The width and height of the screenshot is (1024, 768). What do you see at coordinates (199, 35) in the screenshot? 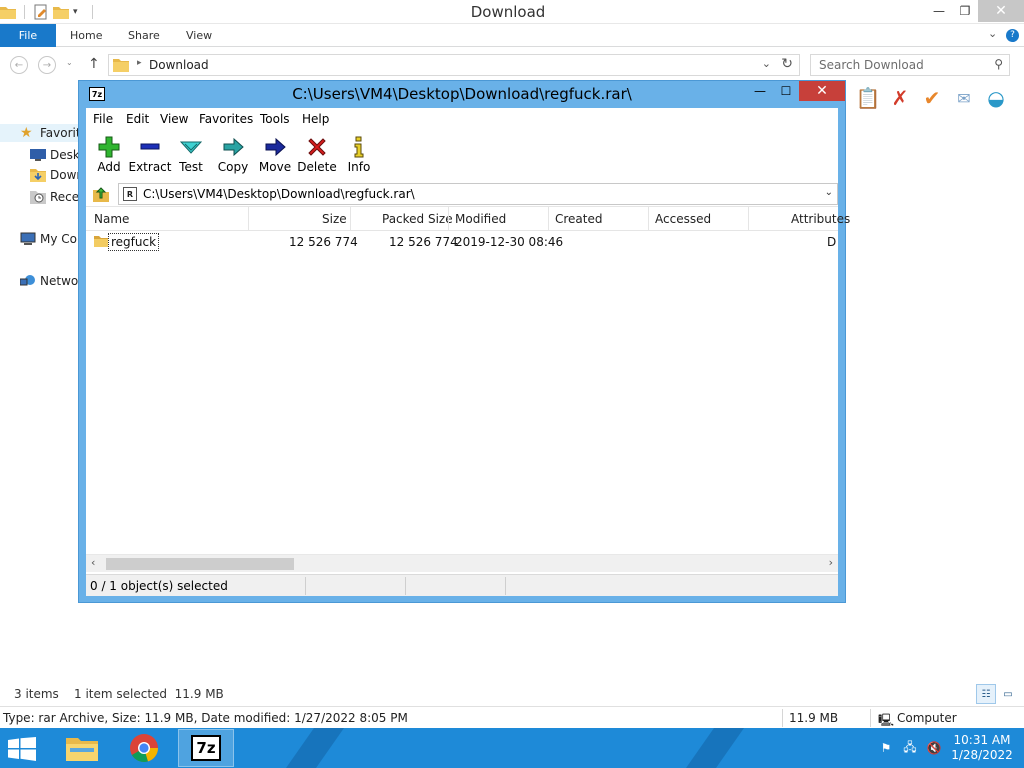
I see `tab-view: View` at bounding box center [199, 35].